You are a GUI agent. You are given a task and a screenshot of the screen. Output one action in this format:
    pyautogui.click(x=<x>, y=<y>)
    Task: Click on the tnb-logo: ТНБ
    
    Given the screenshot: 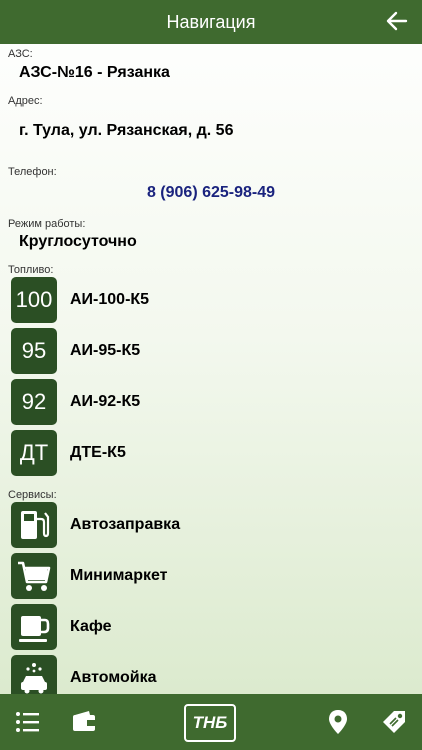 What is the action you would take?
    pyautogui.click(x=210, y=723)
    